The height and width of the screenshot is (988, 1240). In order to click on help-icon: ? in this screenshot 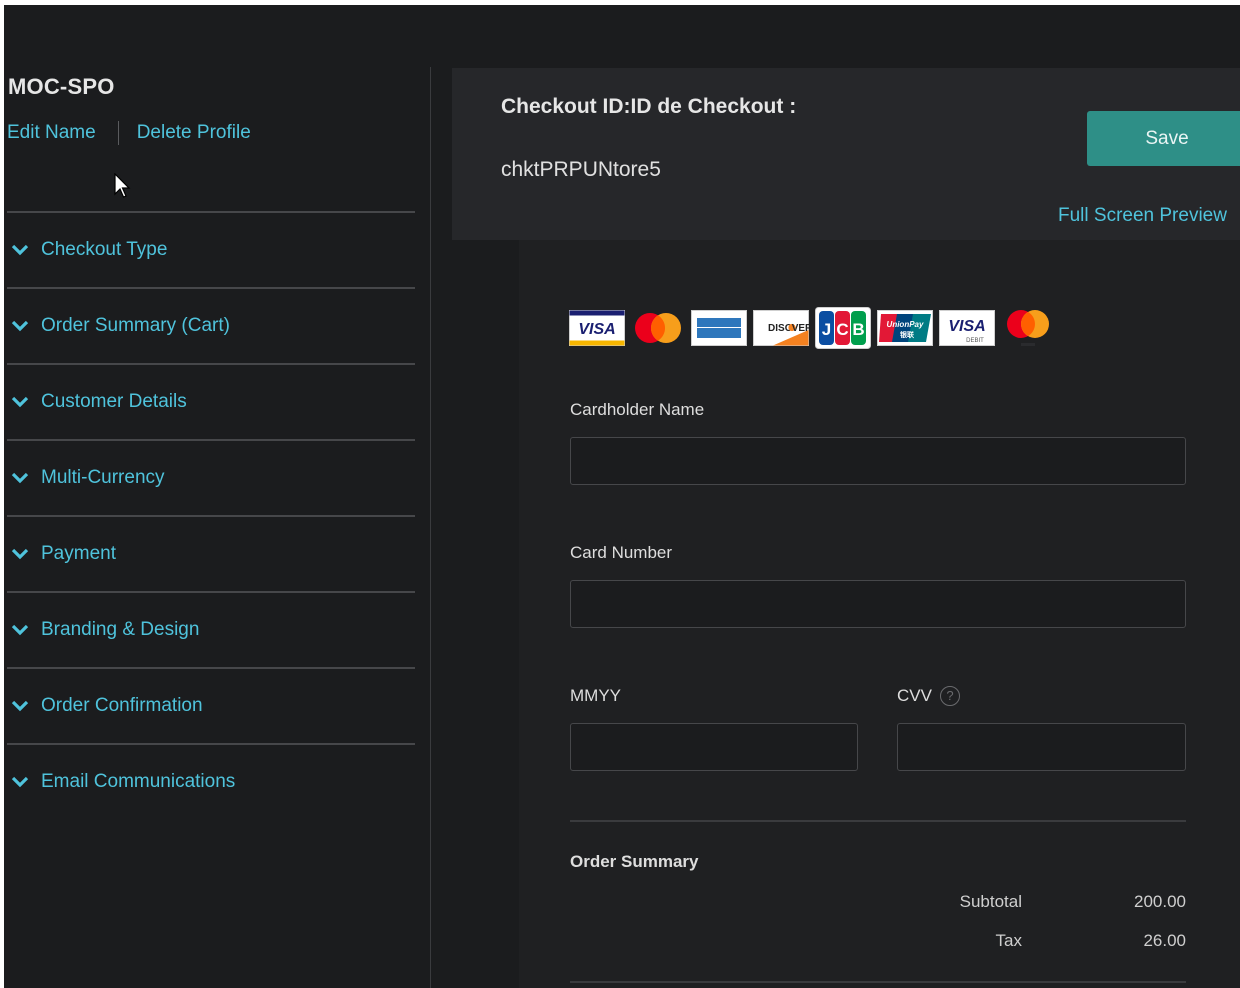, I will do `click(950, 696)`.